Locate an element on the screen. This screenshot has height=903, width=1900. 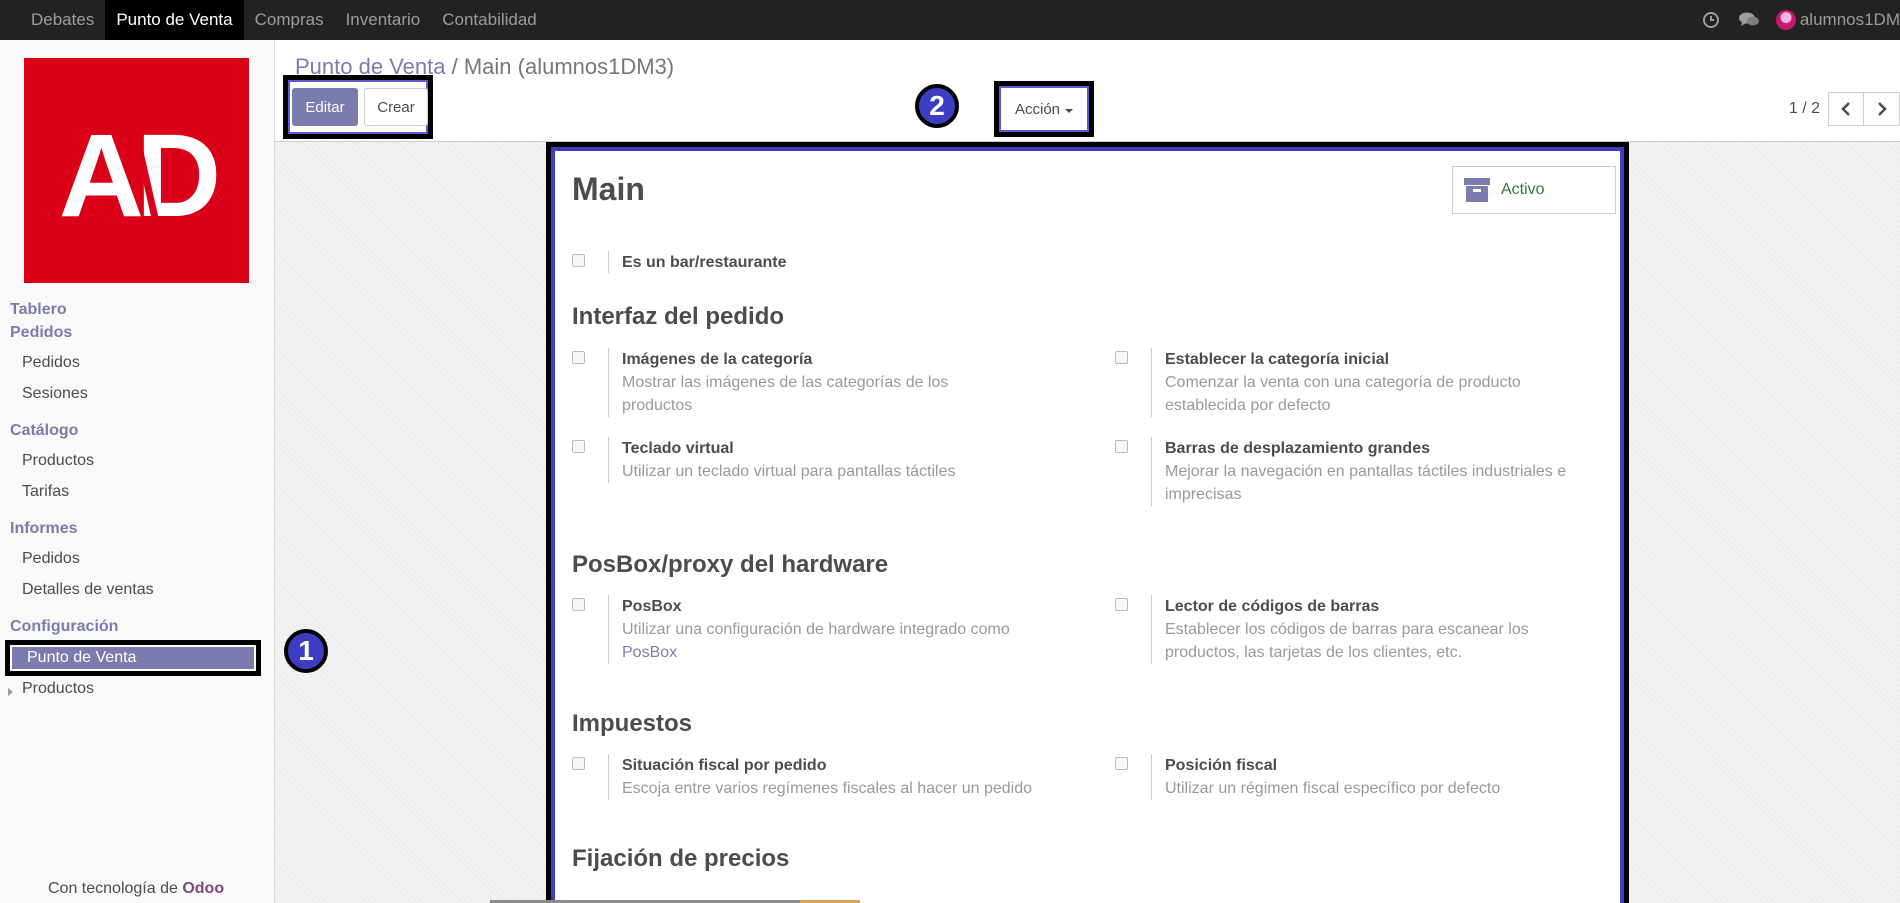
cat-images-title: Imágenes de la categoría is located at coordinates (717, 359).